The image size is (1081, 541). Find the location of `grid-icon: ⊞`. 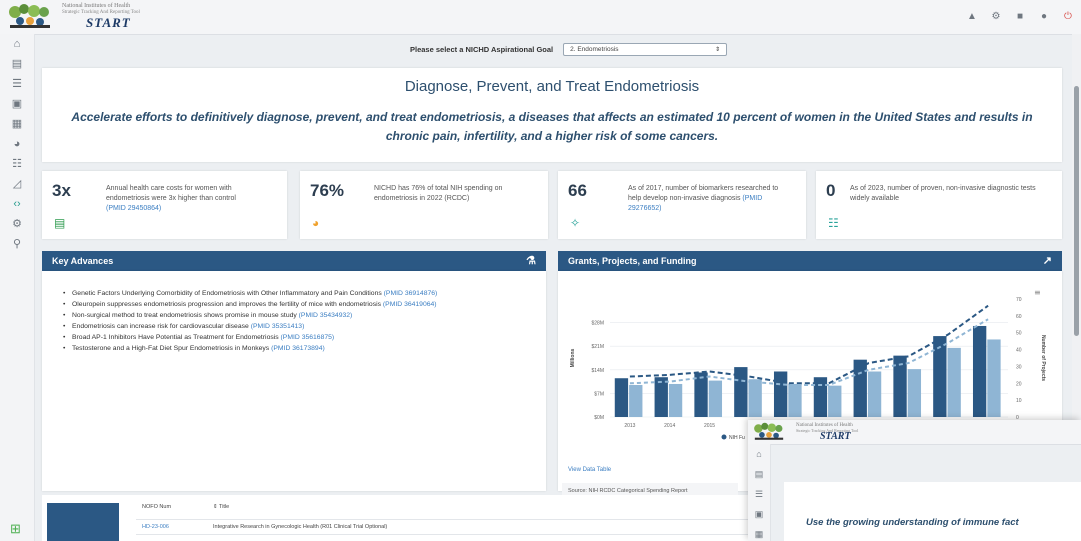

grid-icon: ⊞ is located at coordinates (15, 529).